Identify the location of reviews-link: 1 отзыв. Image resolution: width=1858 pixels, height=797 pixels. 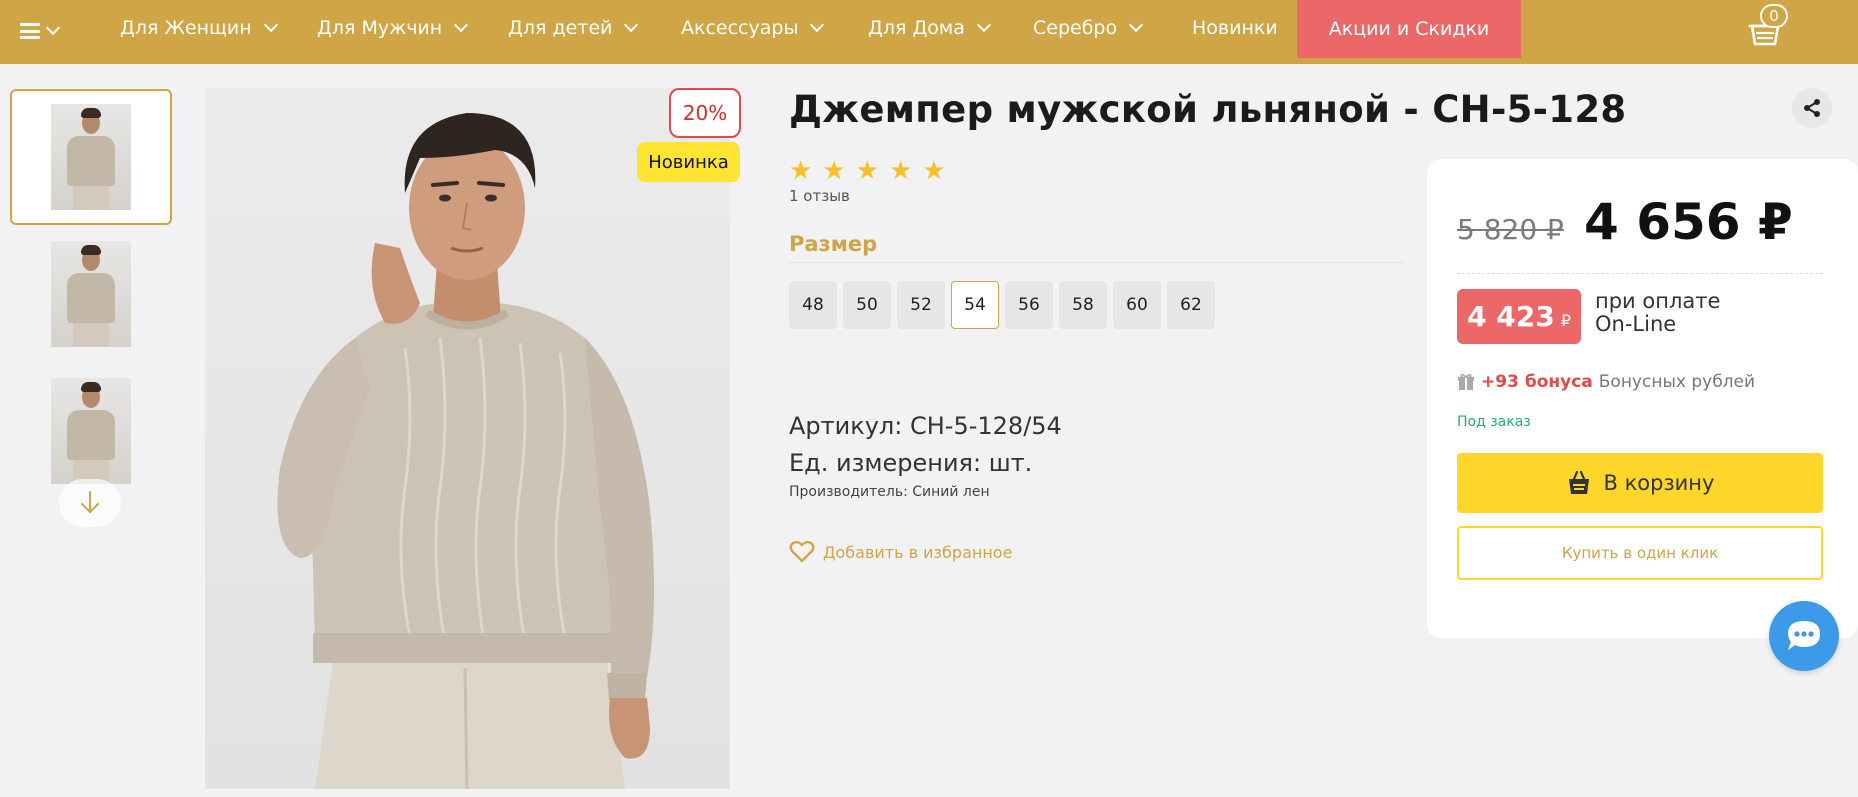
(819, 196).